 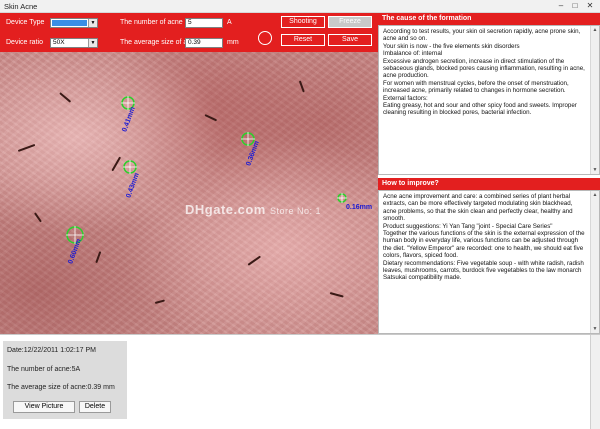 What do you see at coordinates (594, 100) in the screenshot?
I see `cause-scrollbar: ▲ ▼` at bounding box center [594, 100].